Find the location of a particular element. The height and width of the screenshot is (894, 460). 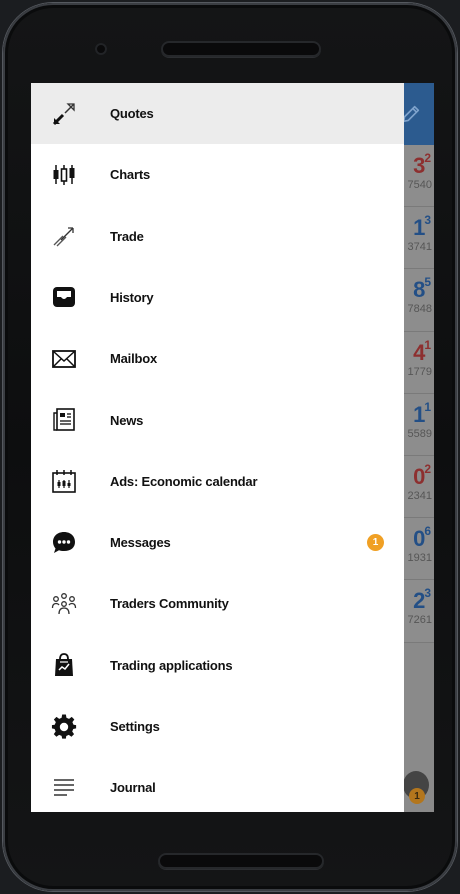

menu-item-quotes: Quotes is located at coordinates (217, 113).